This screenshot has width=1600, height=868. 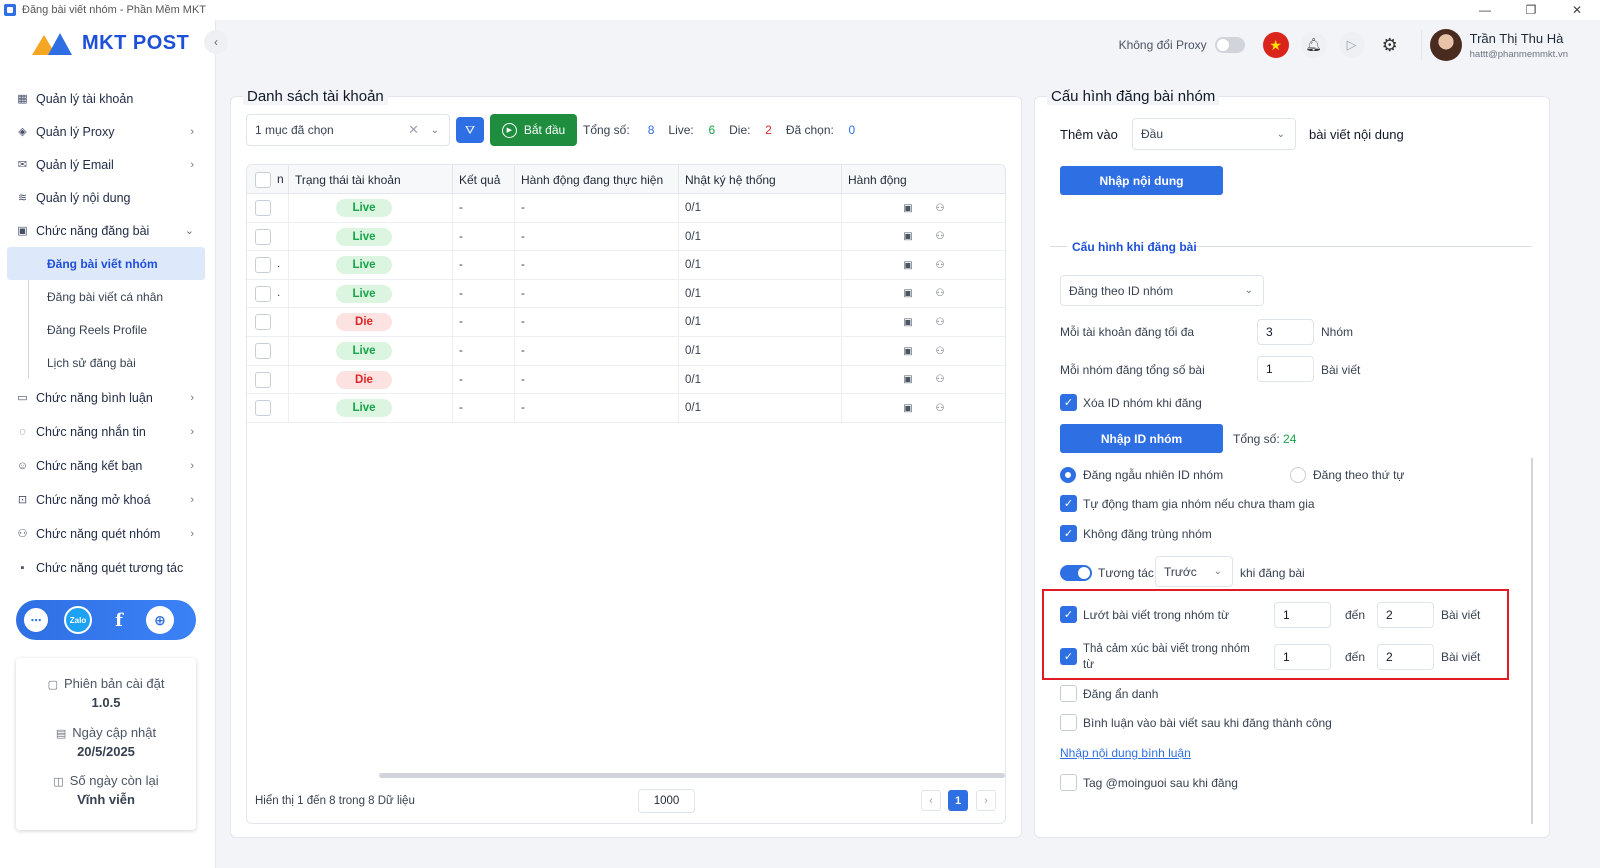 What do you see at coordinates (108, 197) in the screenshot?
I see `sidebar-item-content: ≋ Quản lý nội dung` at bounding box center [108, 197].